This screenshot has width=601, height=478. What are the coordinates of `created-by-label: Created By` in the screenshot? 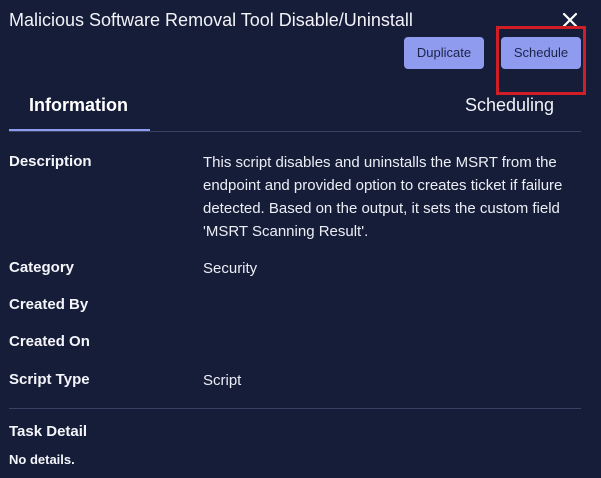 It's located at (49, 304).